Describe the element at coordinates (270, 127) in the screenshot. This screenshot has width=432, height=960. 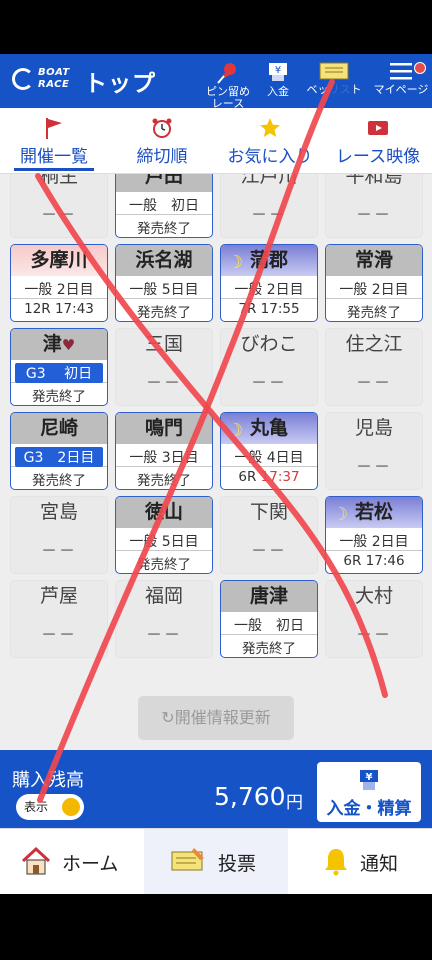
I see `star-icon` at that location.